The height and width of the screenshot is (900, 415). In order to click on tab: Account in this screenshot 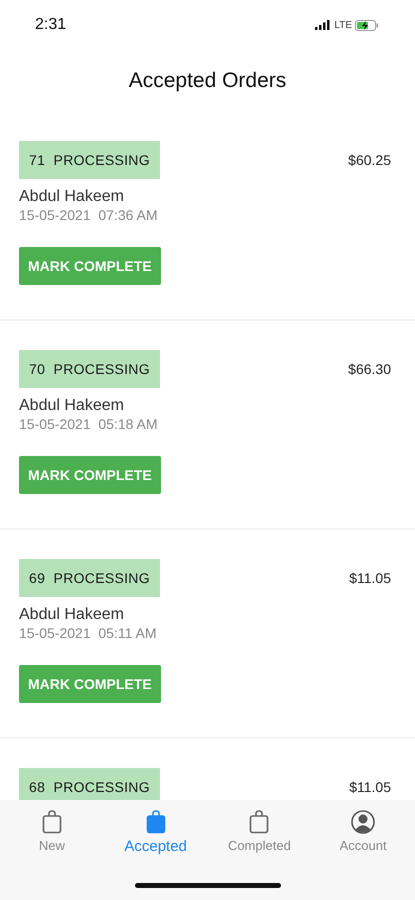, I will do `click(363, 855)`.